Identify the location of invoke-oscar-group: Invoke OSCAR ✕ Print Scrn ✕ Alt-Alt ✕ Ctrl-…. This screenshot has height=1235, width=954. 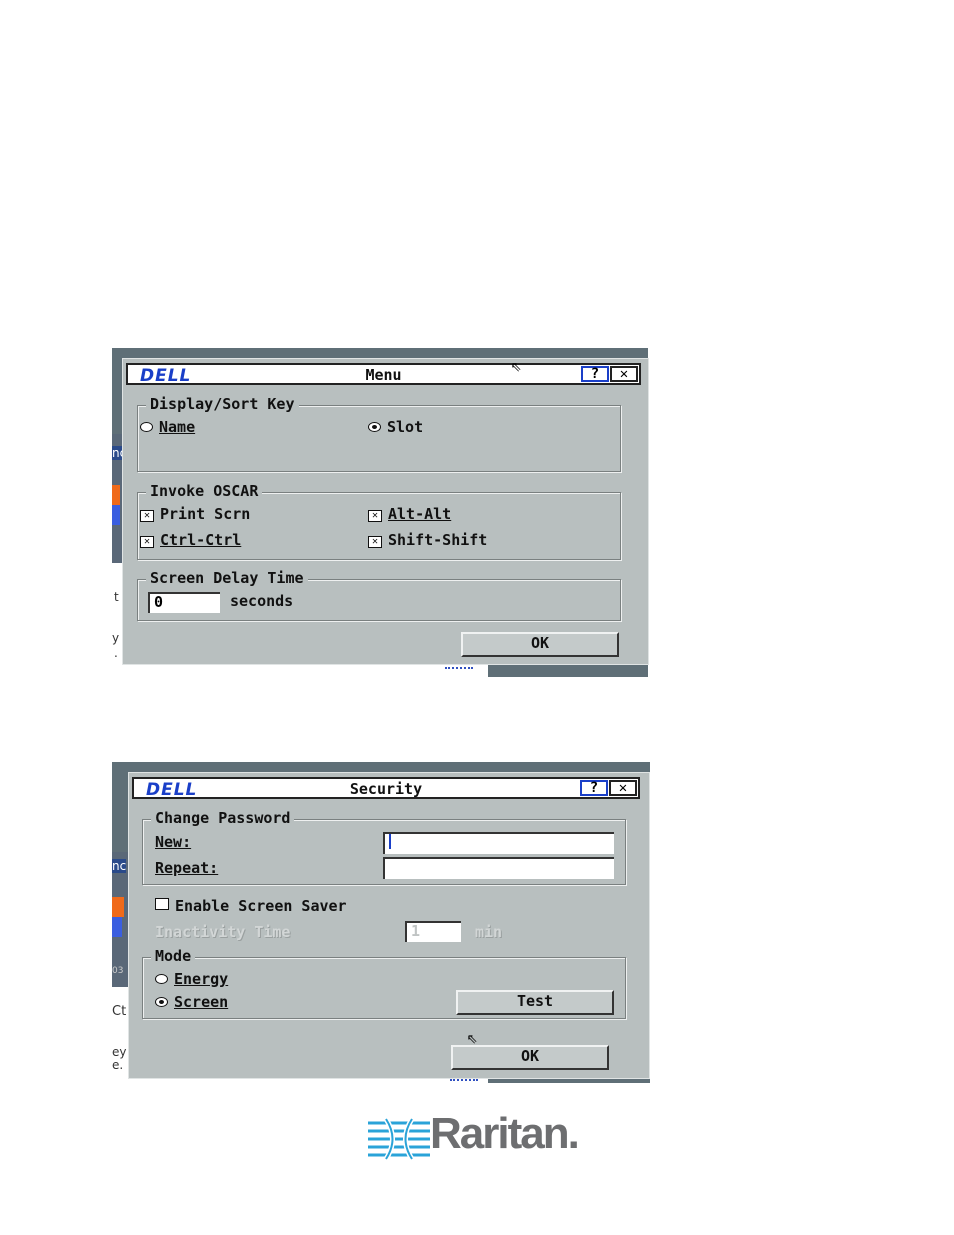
(379, 521).